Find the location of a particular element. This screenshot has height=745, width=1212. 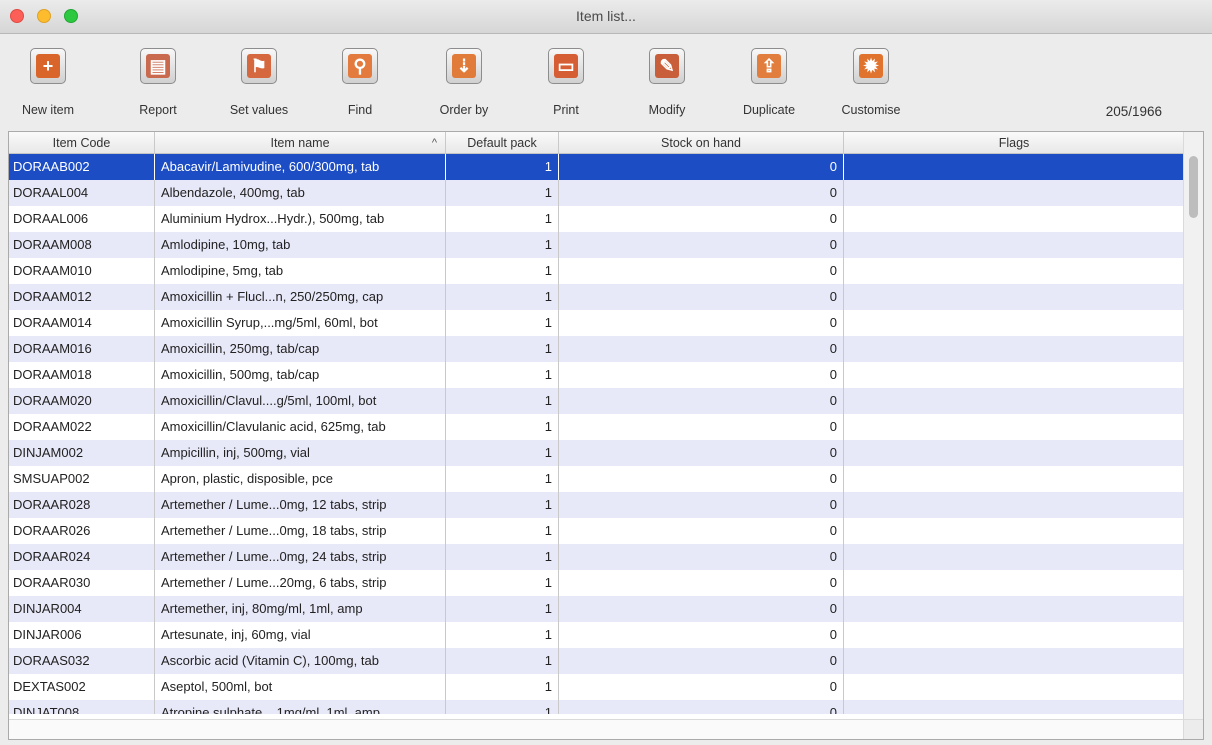

print-button: ▭ Print is located at coordinates (566, 88).